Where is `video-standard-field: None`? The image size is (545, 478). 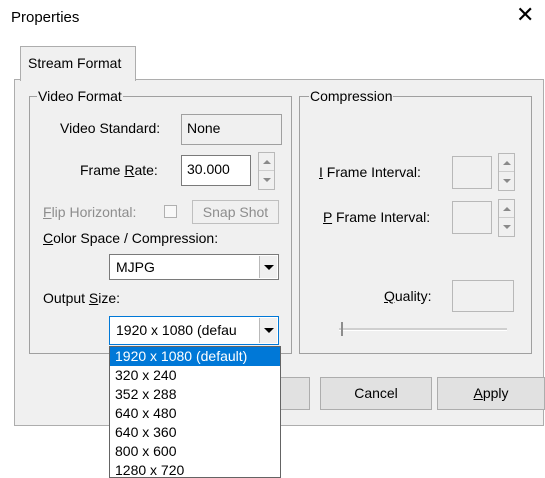
video-standard-field: None is located at coordinates (231, 129).